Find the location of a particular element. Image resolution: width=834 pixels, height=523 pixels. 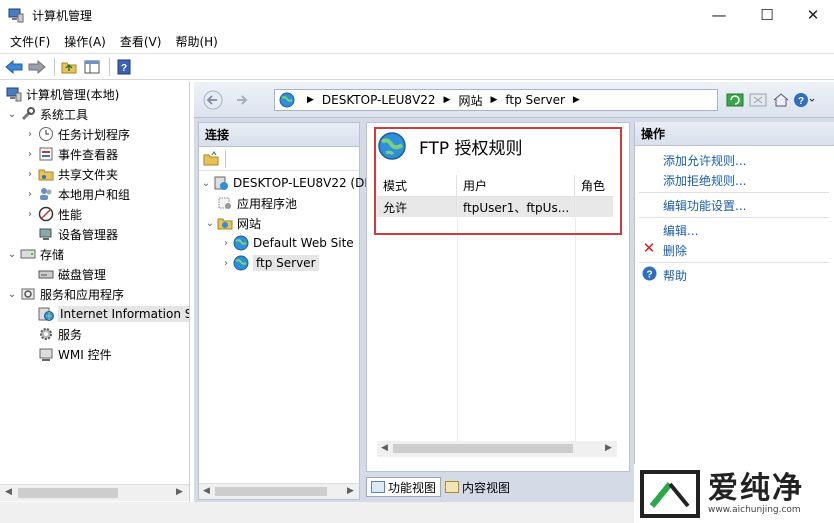

tree-item-event-viewer: › 事件查看器 is located at coordinates (71, 154).